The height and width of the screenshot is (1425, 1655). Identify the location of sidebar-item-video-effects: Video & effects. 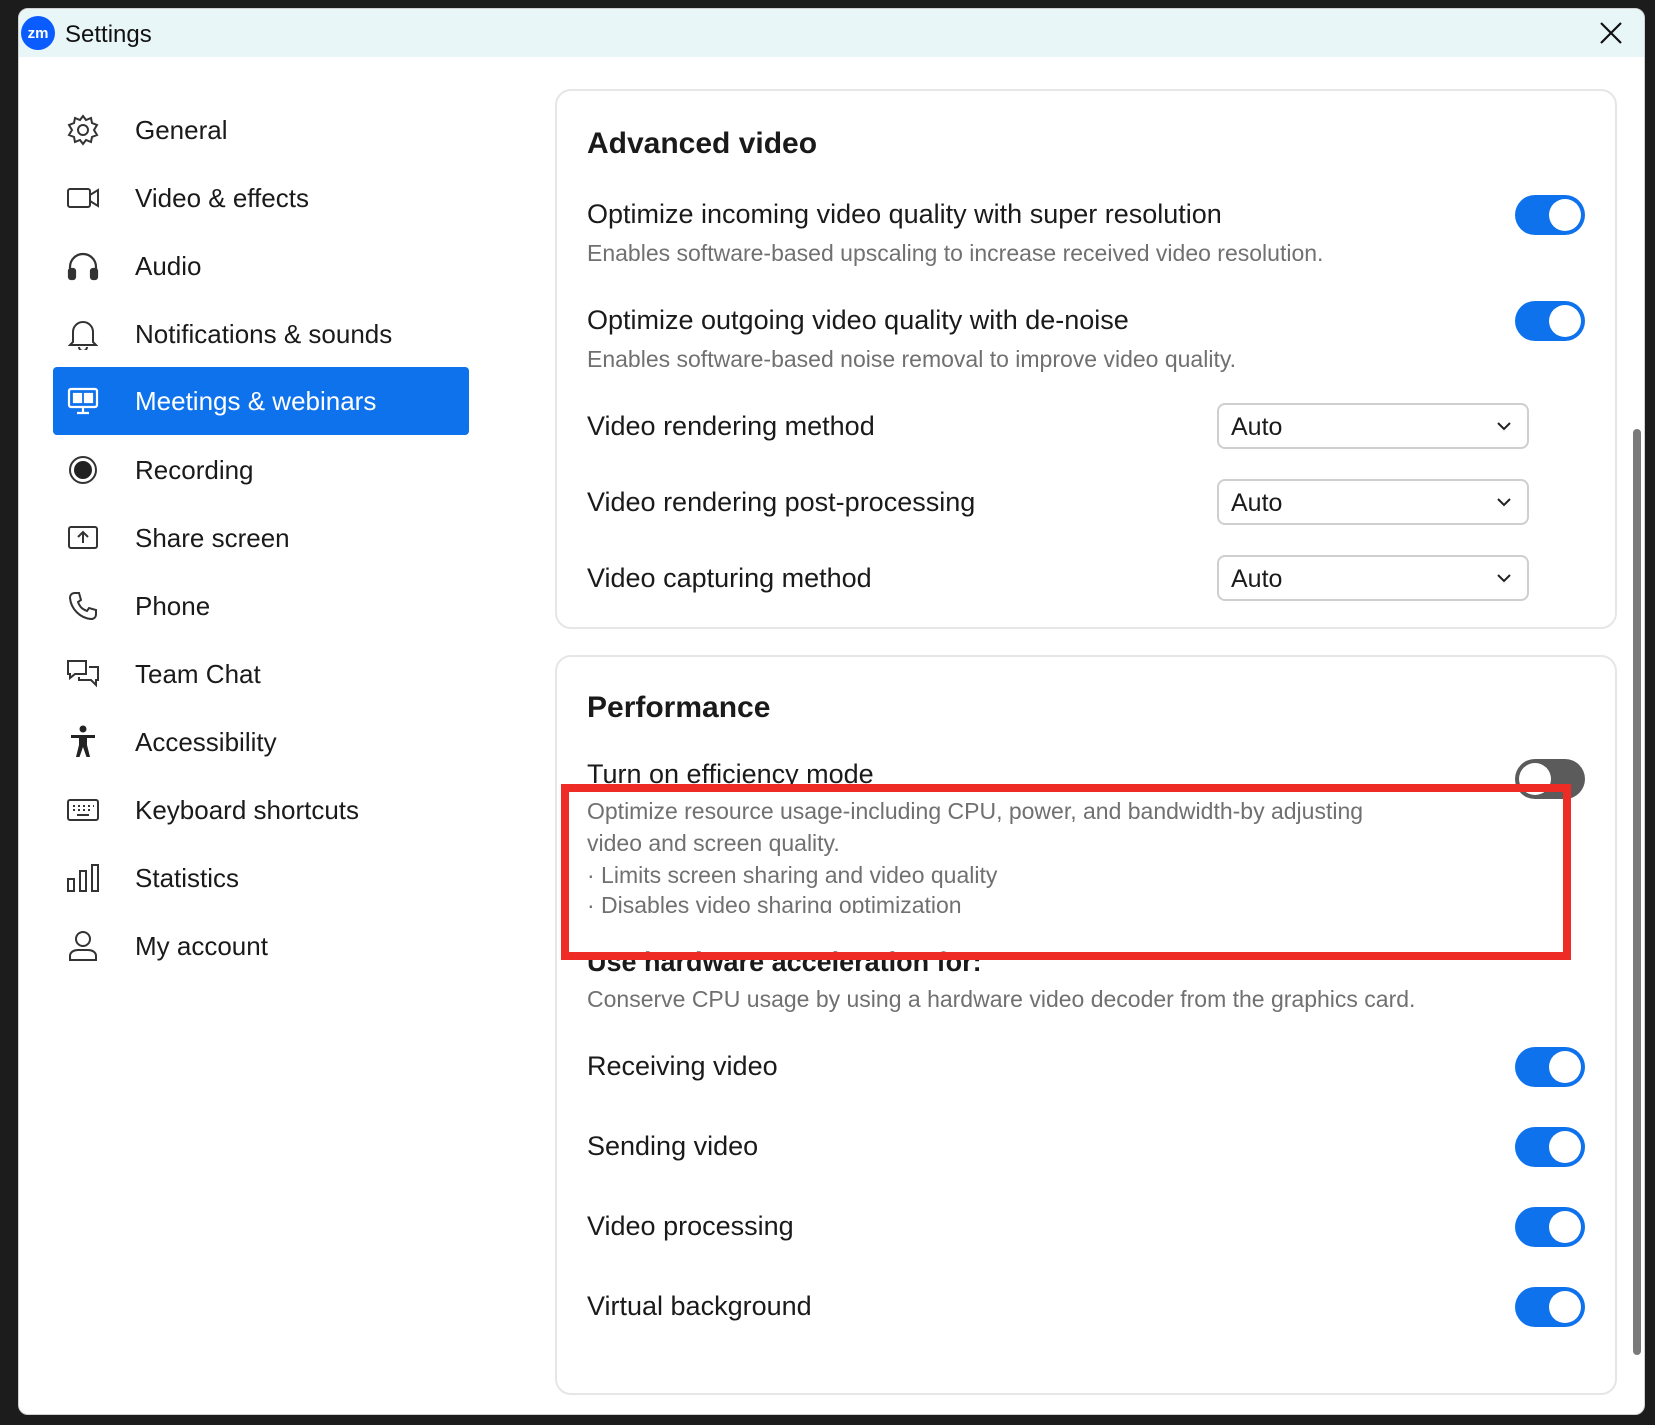
(261, 198).